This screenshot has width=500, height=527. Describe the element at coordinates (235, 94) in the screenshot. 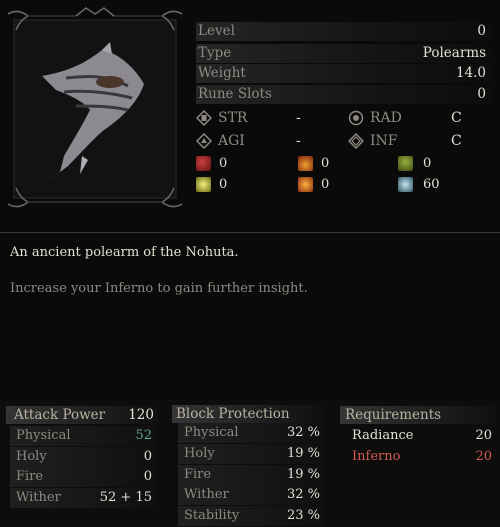

I see `stat-label: Rune Slots` at that location.